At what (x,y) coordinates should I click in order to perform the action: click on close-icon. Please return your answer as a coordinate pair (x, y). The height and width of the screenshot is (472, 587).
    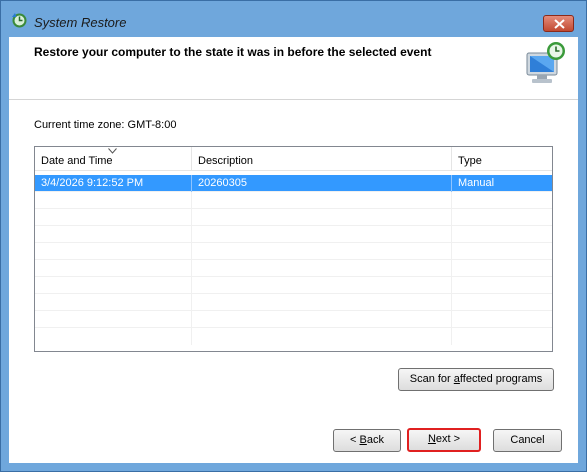
    Looking at the image, I should click on (559, 24).